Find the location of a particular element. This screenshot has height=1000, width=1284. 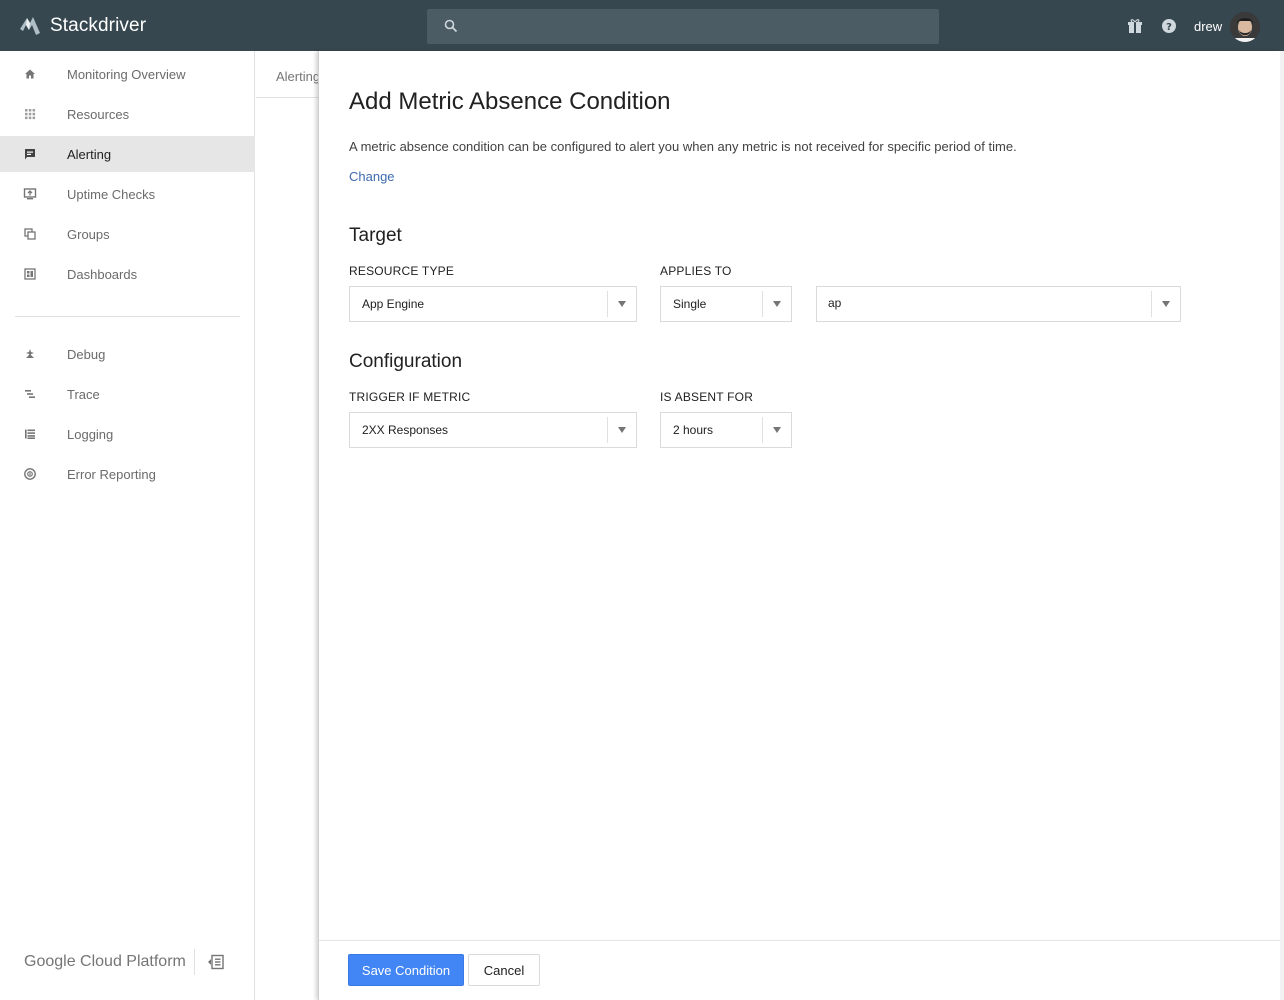

sidebar-item-dashboards: Dashboards is located at coordinates (127, 274).